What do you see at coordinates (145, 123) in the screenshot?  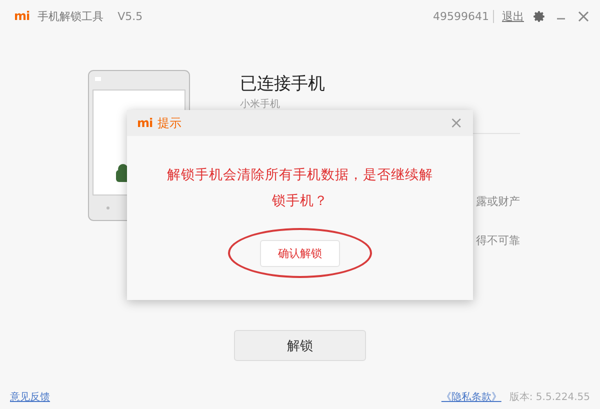 I see `dialog-logo: mi` at bounding box center [145, 123].